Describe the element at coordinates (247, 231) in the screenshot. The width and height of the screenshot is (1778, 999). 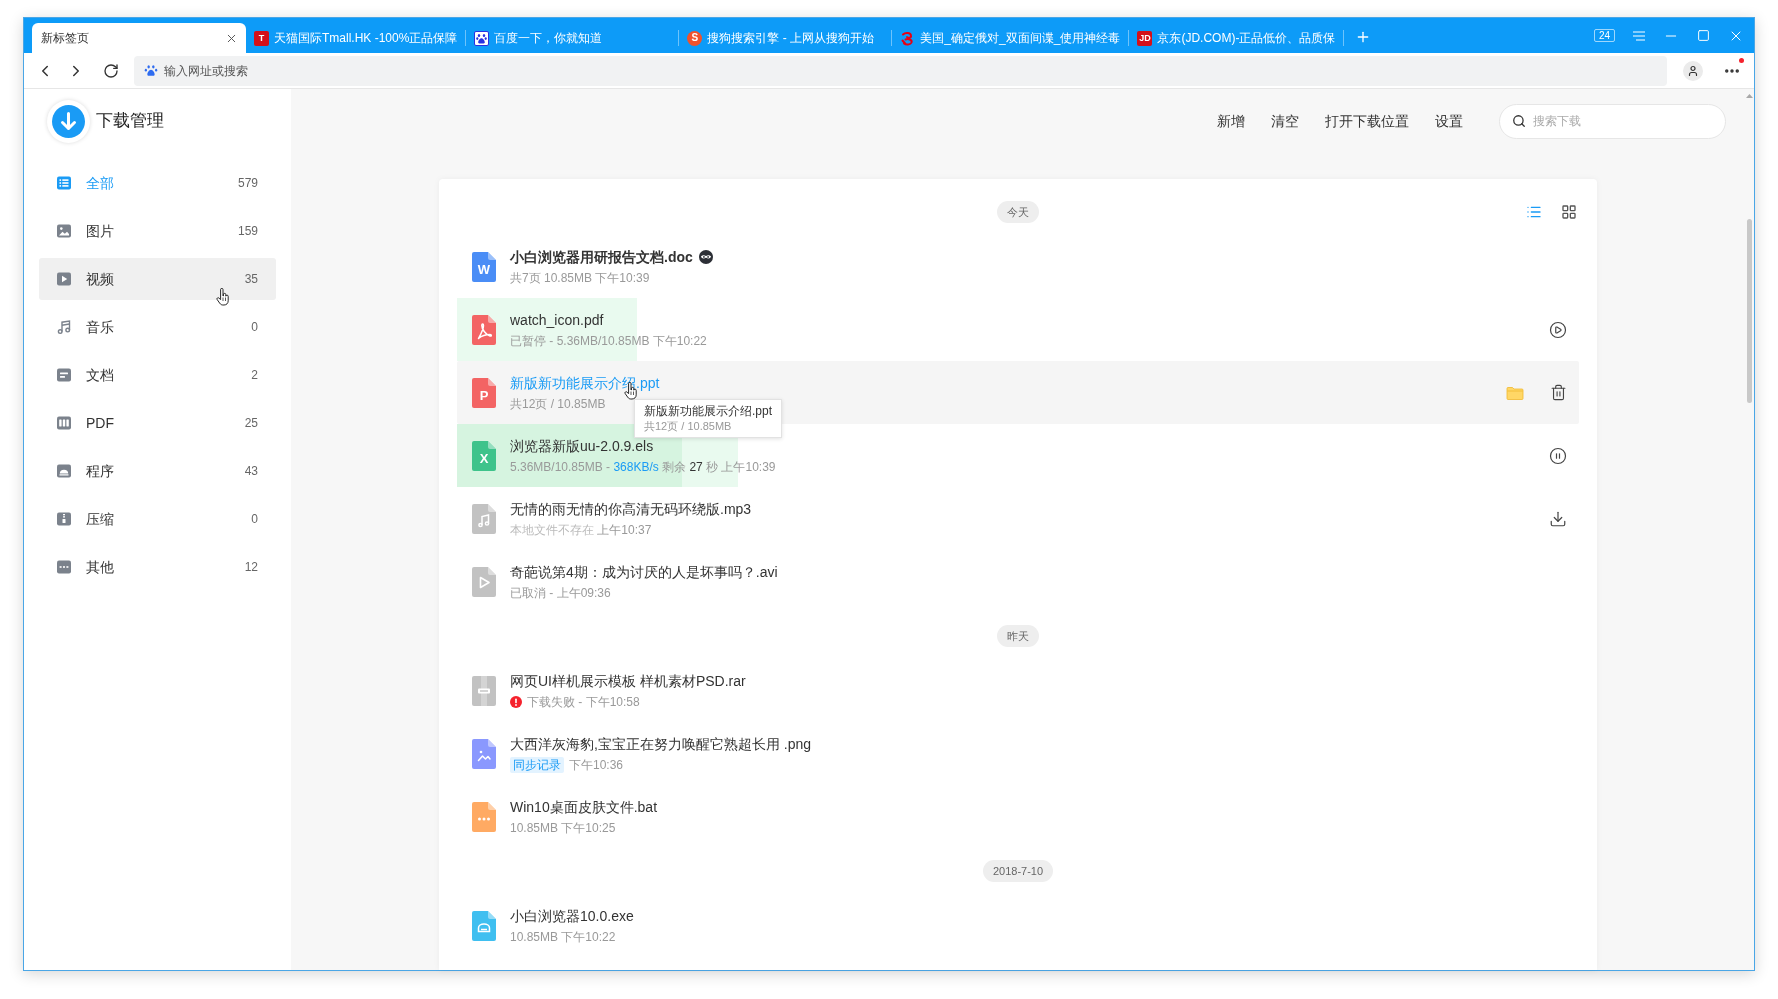
I see `item-count: 159` at that location.